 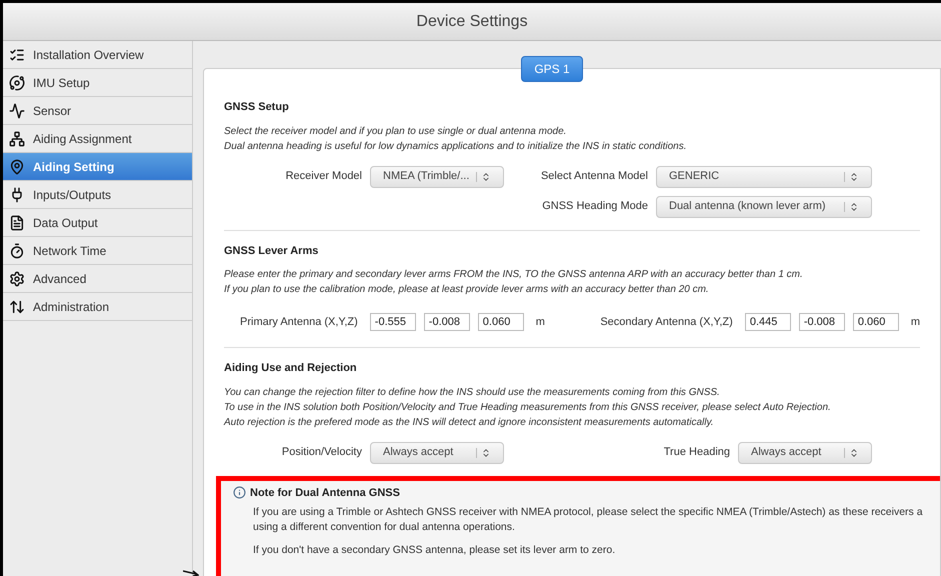 I want to click on help-text: Please enter the primary and secondary lever arms FROM the INS, TO the GNSS antenna ARP with an accuracy better than 1 cm., so click(x=514, y=275).